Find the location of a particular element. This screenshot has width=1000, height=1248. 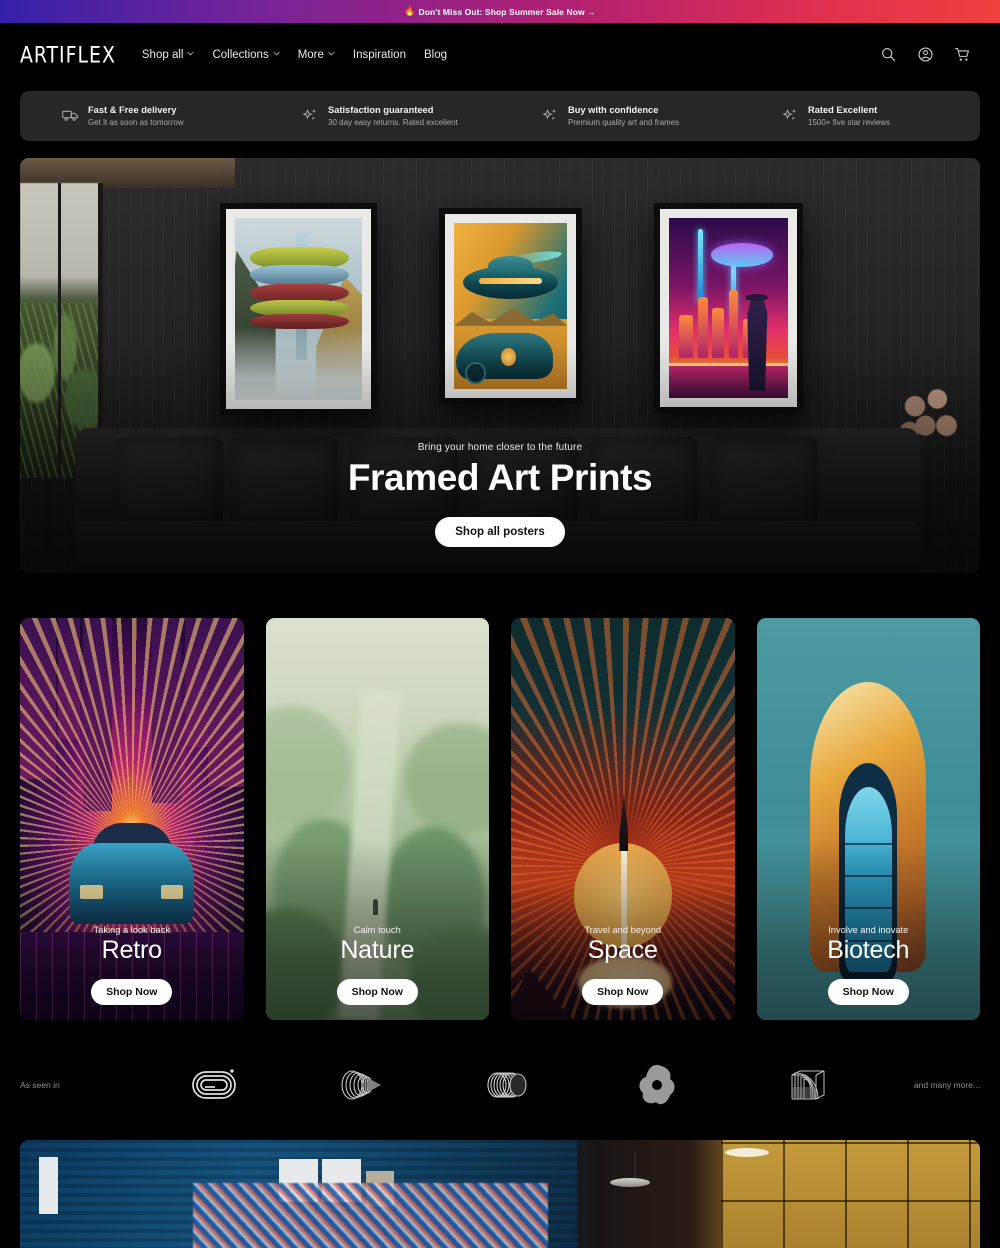

teaser-window-grid is located at coordinates (850, 1194).